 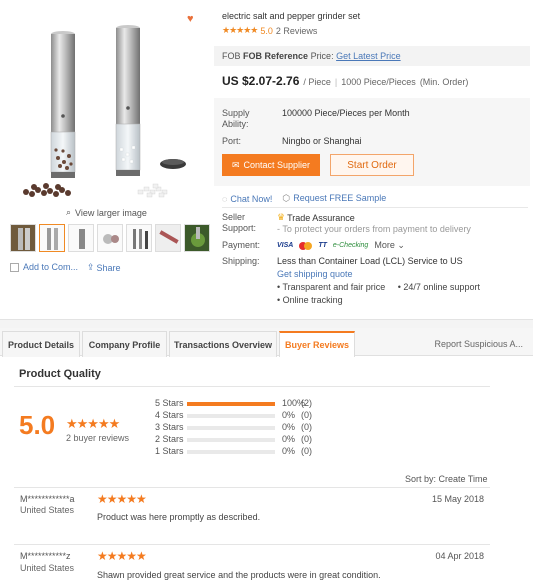 I want to click on mail-icon: ✉, so click(x=235, y=164).